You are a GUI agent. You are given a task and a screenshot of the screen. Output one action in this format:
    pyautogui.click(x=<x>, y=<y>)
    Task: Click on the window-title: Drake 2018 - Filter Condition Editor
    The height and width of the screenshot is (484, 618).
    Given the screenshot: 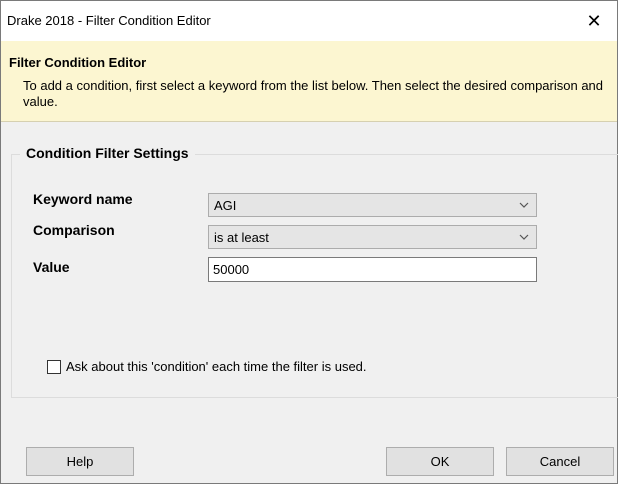 What is the action you would take?
    pyautogui.click(x=109, y=20)
    